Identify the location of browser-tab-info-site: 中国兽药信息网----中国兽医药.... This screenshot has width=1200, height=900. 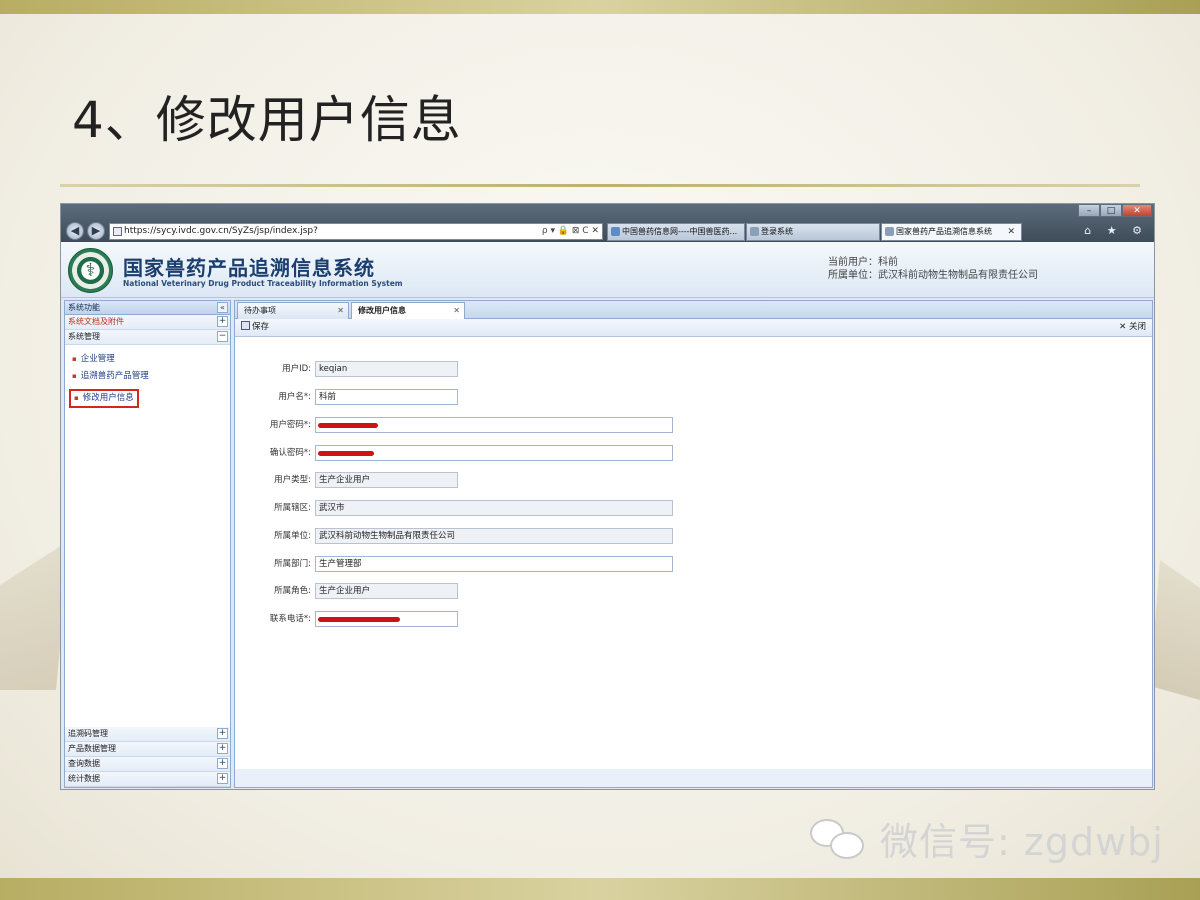
(676, 232).